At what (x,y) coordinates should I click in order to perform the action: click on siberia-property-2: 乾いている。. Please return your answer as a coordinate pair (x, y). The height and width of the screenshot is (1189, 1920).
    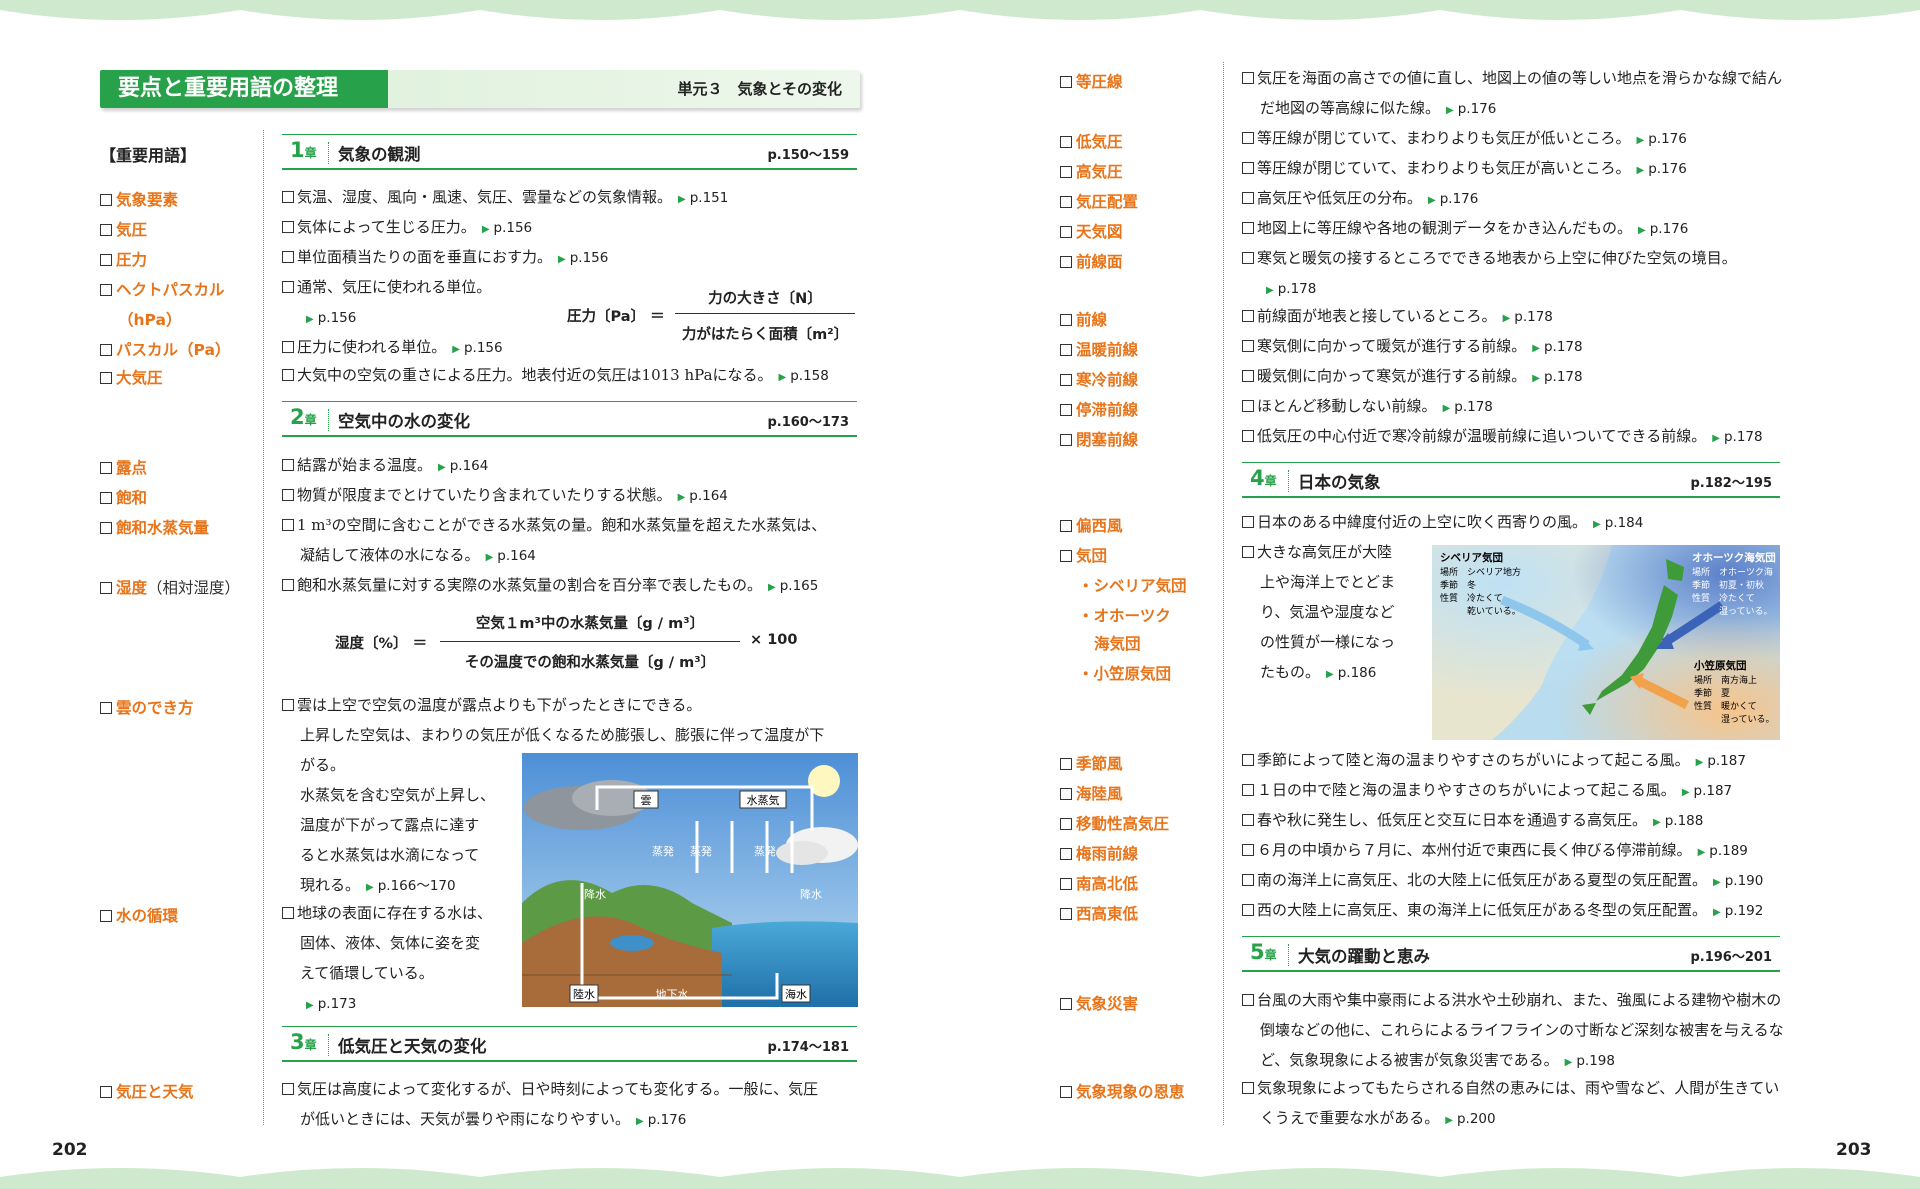
    Looking at the image, I should click on (1494, 611).